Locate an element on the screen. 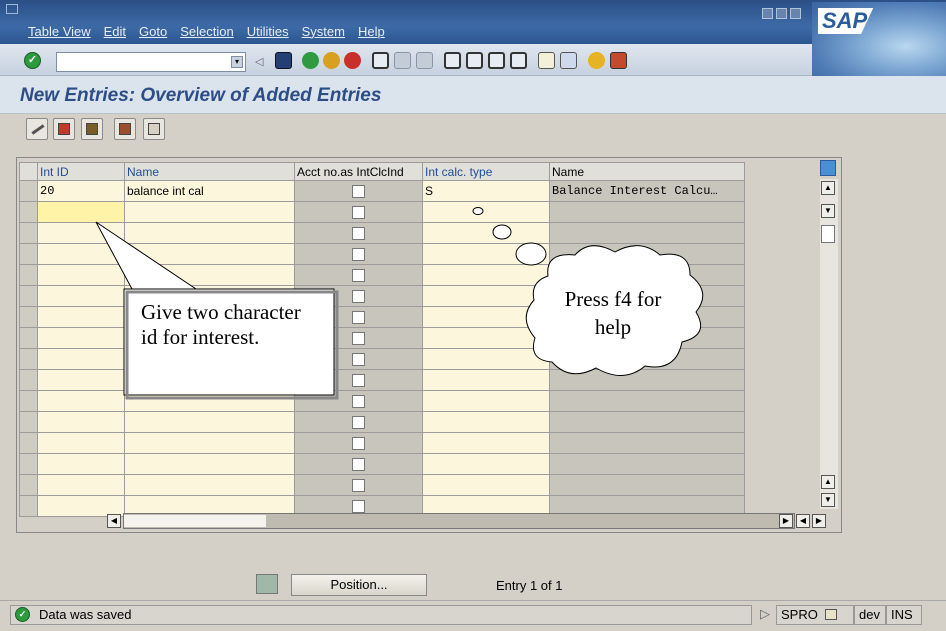 The width and height of the screenshot is (946, 631). vertical-scrollbar: ▲ ▼ ▲ ▼ is located at coordinates (829, 344).